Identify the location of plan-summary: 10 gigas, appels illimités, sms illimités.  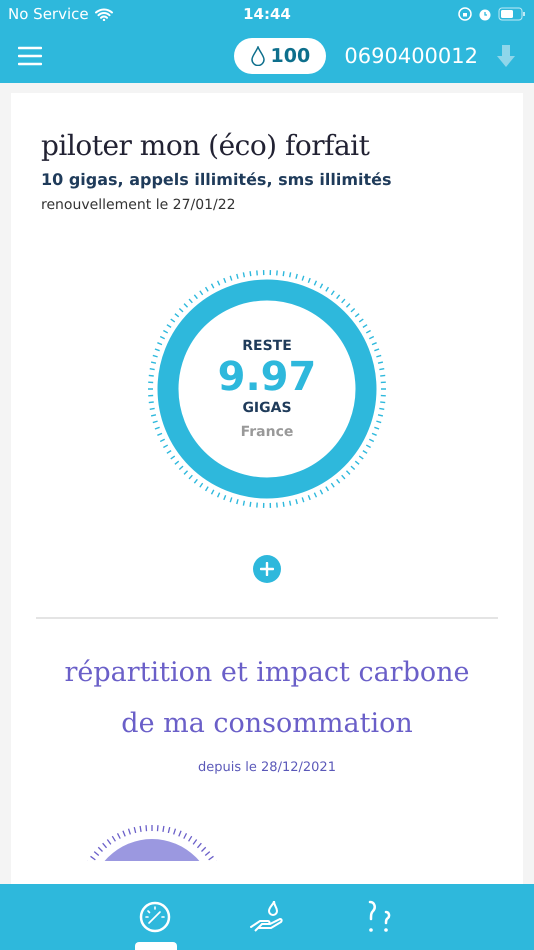
(216, 179).